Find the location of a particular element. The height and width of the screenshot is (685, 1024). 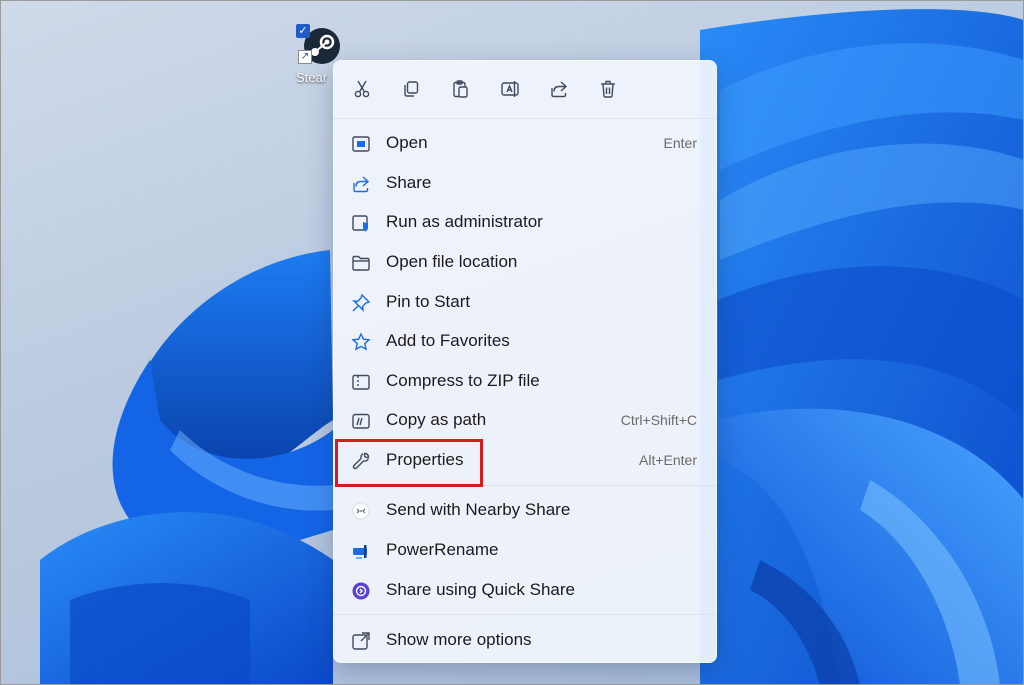

menu-item-label: Compress to ZIP file is located at coordinates (463, 380).